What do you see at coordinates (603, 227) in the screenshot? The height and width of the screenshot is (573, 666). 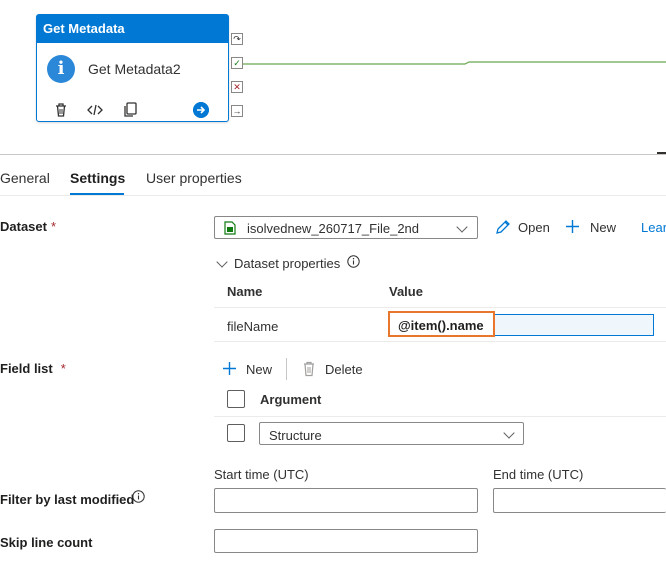 I see `new-dataset-button: New` at bounding box center [603, 227].